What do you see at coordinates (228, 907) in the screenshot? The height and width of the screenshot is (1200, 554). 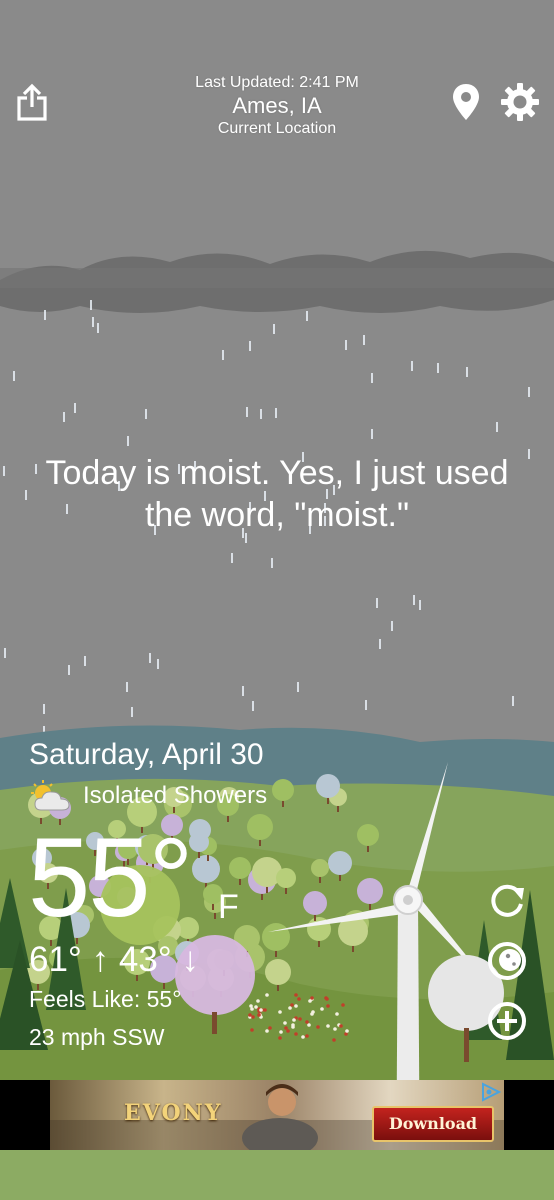 I see `temperature-unit: F` at bounding box center [228, 907].